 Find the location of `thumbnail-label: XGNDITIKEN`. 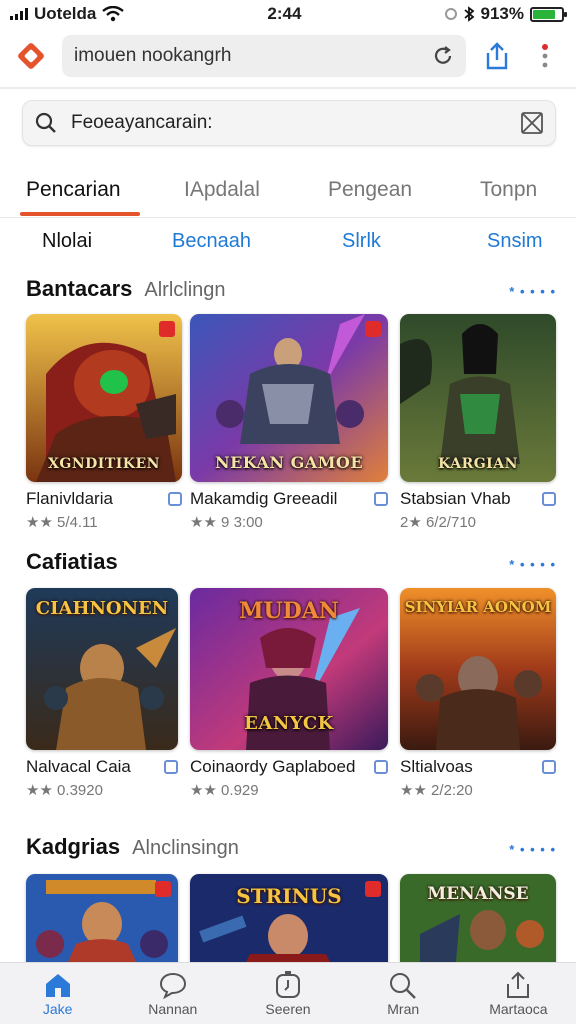

thumbnail-label: XGNDITIKEN is located at coordinates (104, 464).